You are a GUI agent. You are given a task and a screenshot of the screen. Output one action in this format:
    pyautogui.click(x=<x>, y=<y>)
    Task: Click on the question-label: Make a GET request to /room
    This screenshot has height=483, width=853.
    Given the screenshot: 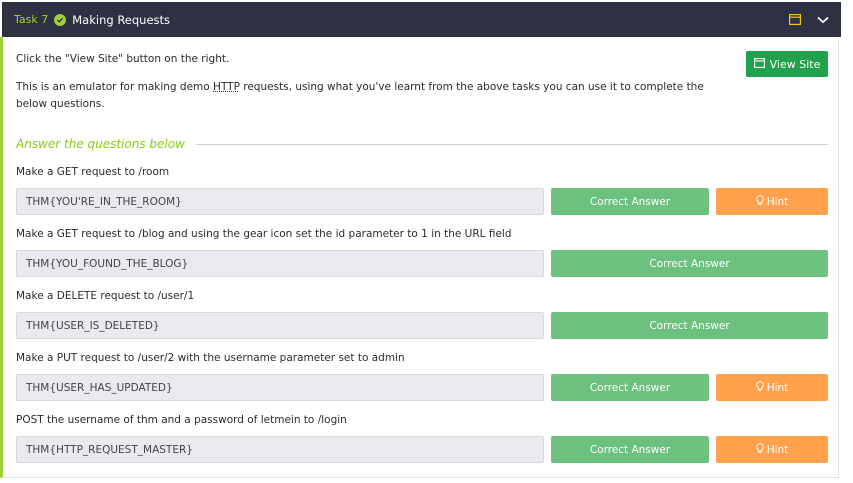 What is the action you would take?
    pyautogui.click(x=93, y=172)
    